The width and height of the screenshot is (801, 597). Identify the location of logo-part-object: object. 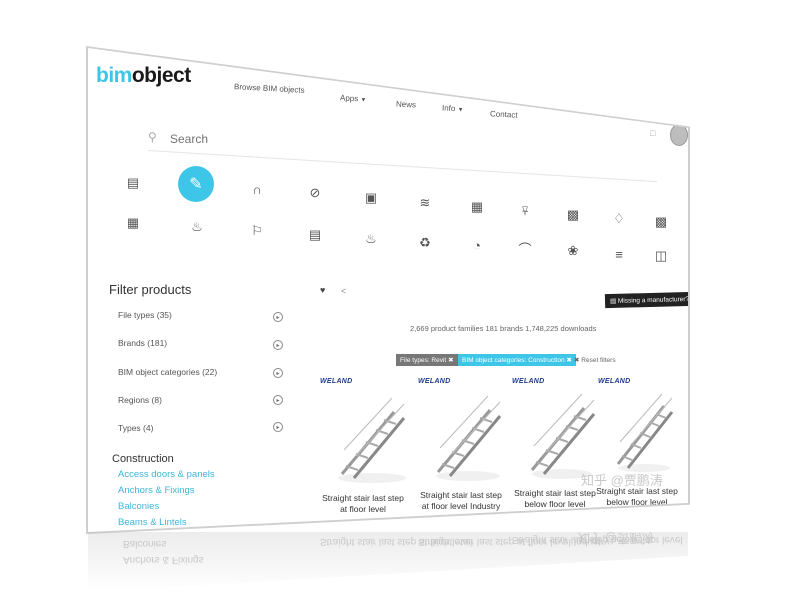
(161, 75).